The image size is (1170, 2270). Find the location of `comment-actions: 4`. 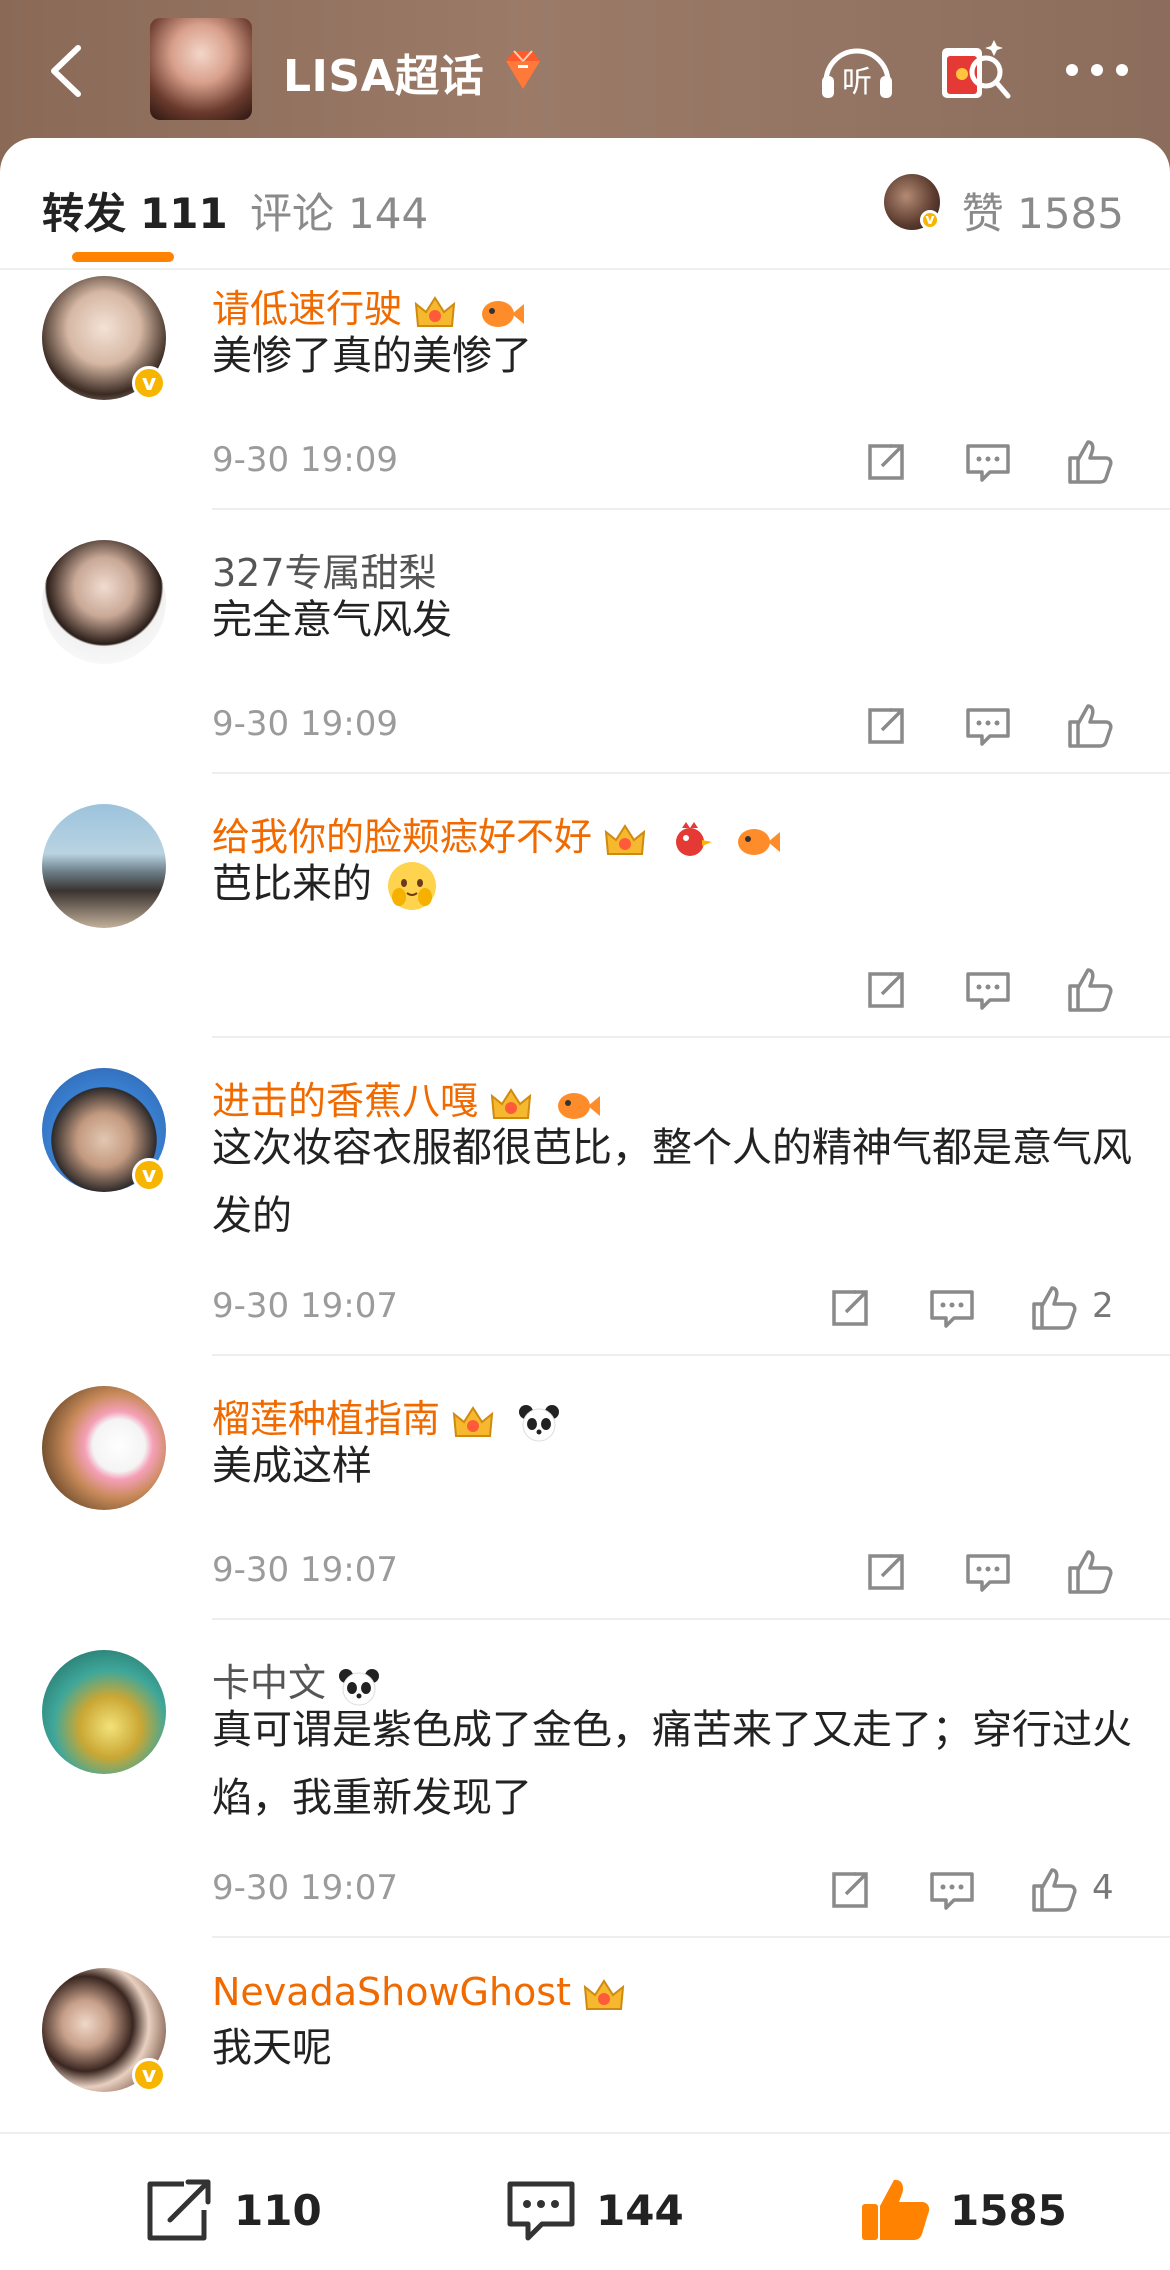

comment-actions: 4 is located at coordinates (975, 1890).